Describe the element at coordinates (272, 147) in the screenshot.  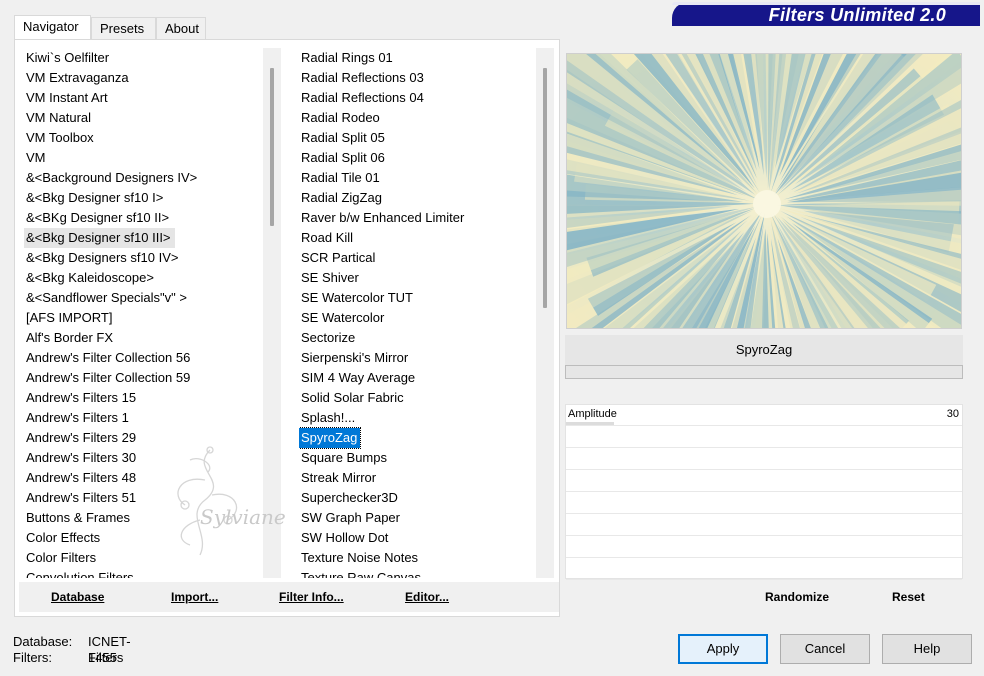
I see `category-scroll-thumb` at that location.